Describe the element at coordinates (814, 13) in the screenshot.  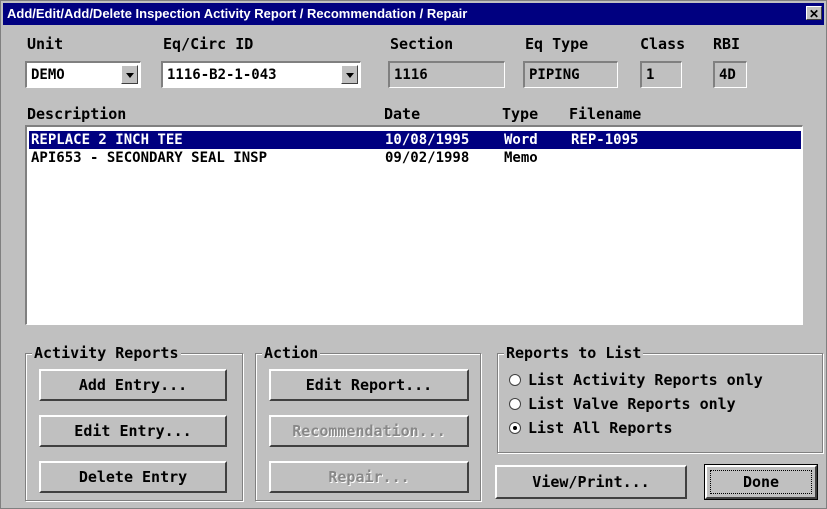
I see `close-icon: ✕` at that location.